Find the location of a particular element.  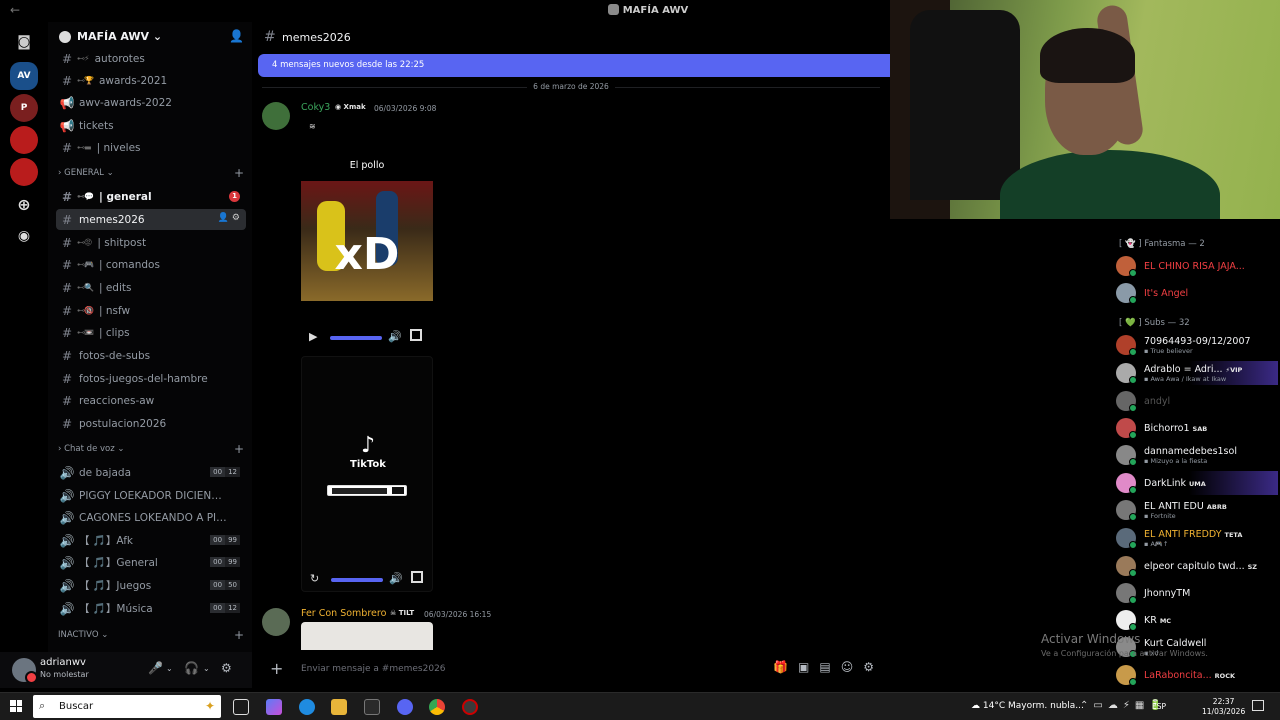

task-view-icon is located at coordinates (241, 707).